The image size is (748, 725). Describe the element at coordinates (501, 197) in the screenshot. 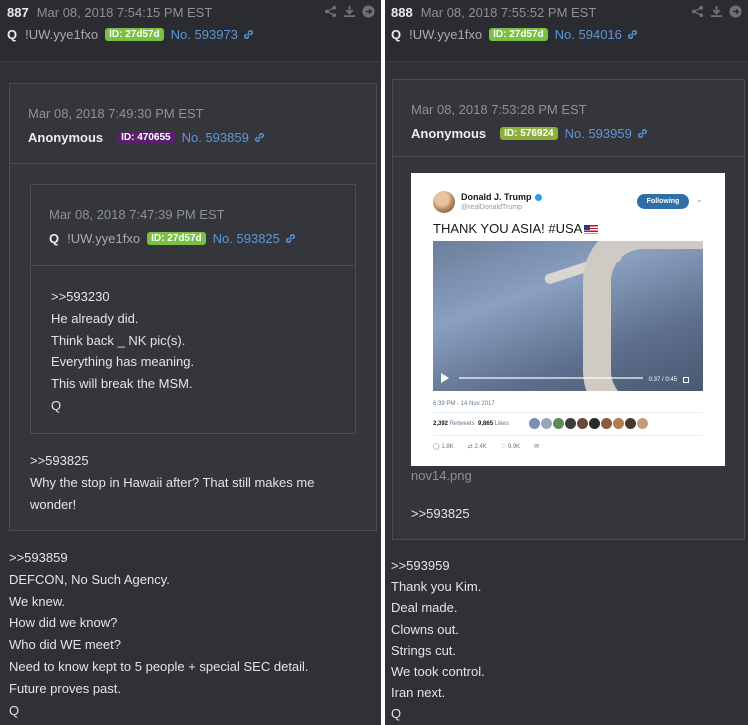

I see `tweet-author-name: Donald J. Trump` at that location.